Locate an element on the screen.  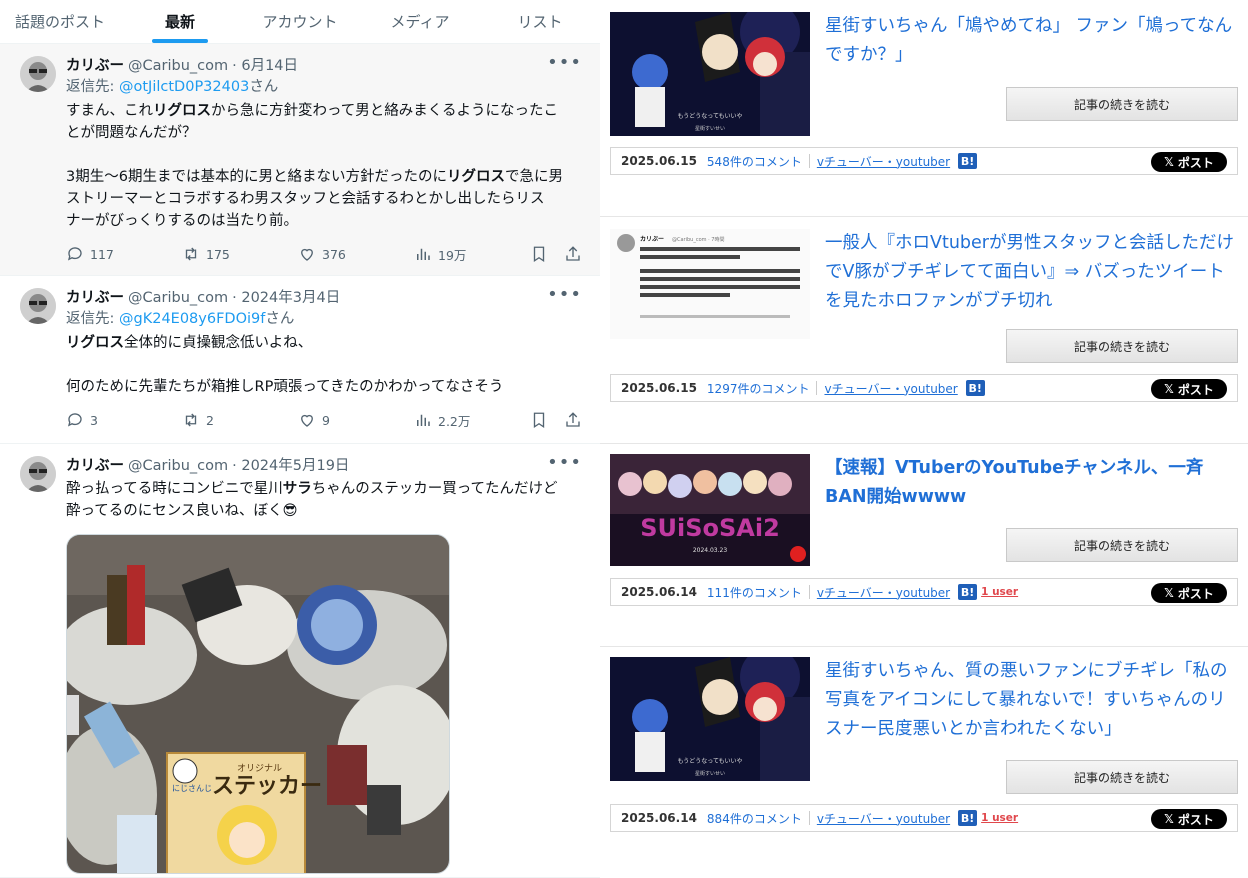
comment-count-link: 111件のコメント is located at coordinates (754, 592).